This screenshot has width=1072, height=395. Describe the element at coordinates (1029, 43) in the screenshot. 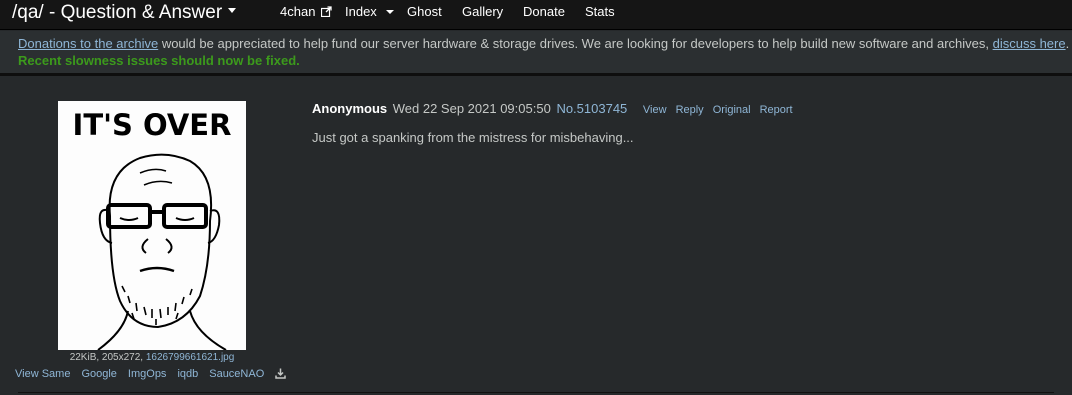

I see `discuss-link: discuss here` at that location.